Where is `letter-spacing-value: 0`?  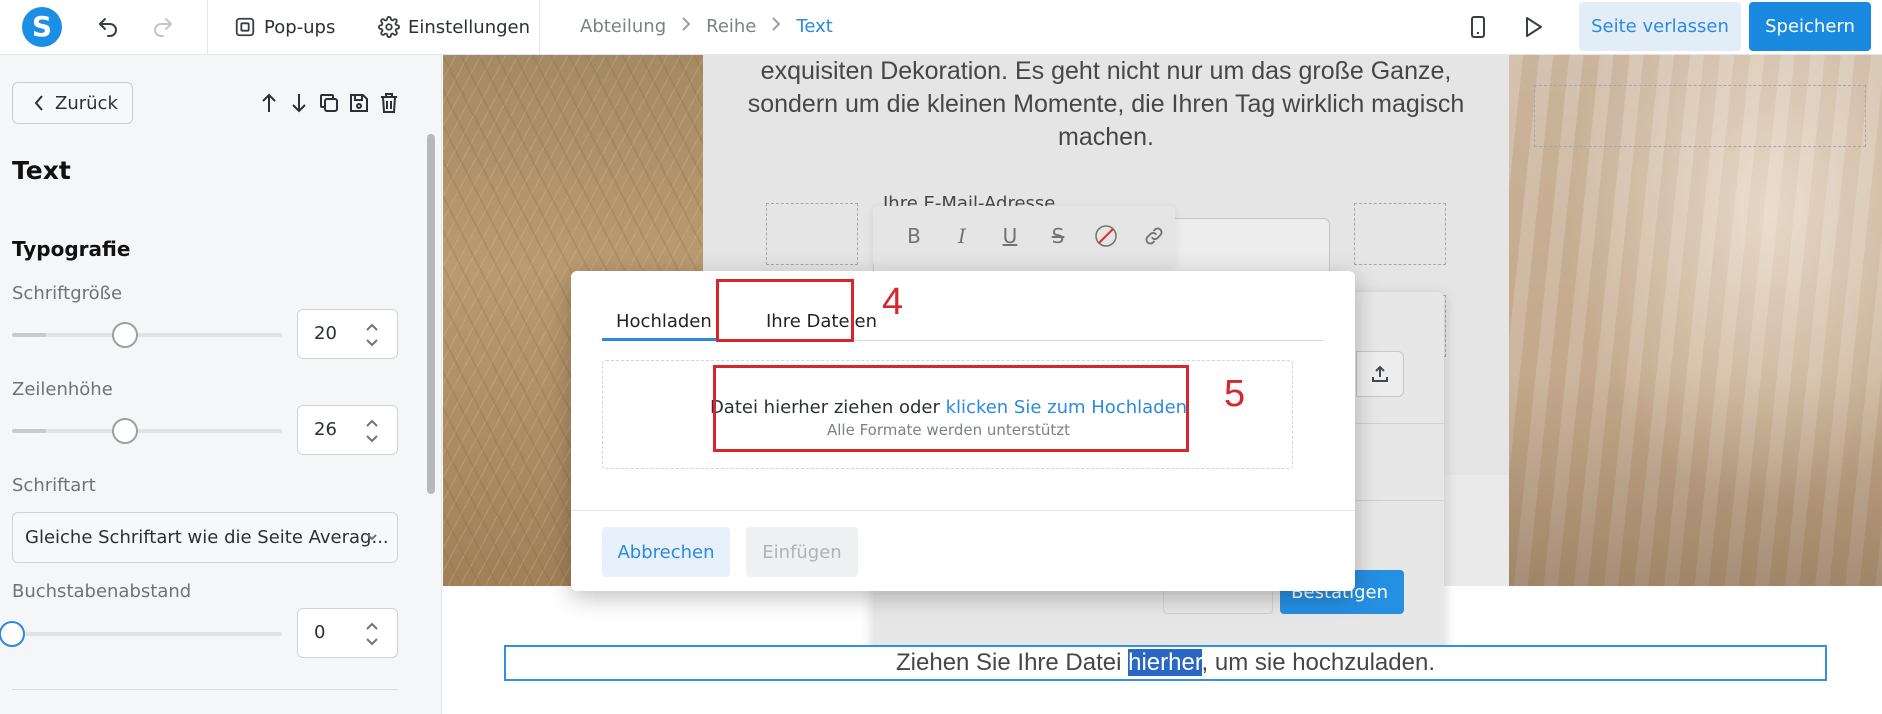 letter-spacing-value: 0 is located at coordinates (320, 632).